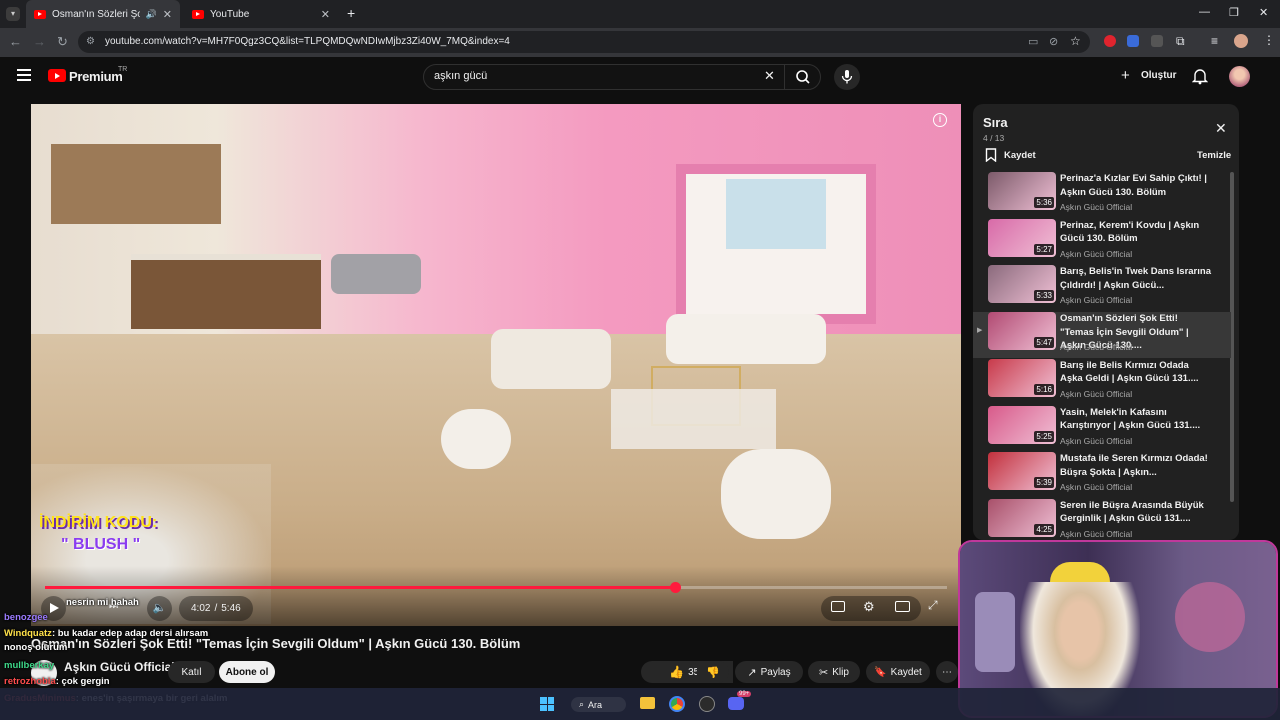 The height and width of the screenshot is (720, 1280). What do you see at coordinates (96, 14) in the screenshot?
I see `tab-title: Osman'ın Sözleri Şok Etti! "` at bounding box center [96, 14].